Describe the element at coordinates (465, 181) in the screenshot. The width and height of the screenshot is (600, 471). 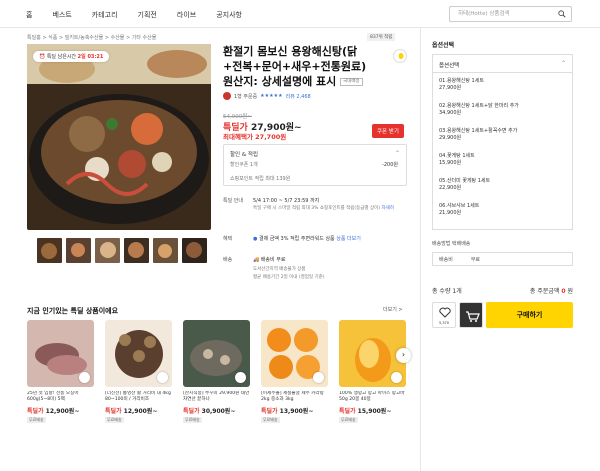
I see `option-name: 05.산더미 꽃게탕 1세트` at that location.